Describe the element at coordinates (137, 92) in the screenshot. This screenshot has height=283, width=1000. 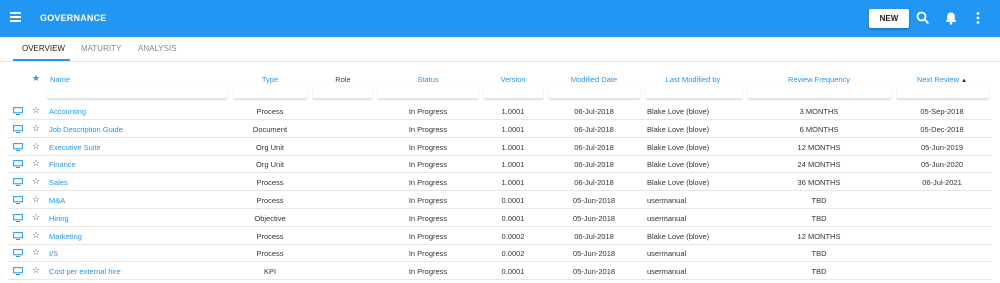
I see `name-filter-input` at that location.